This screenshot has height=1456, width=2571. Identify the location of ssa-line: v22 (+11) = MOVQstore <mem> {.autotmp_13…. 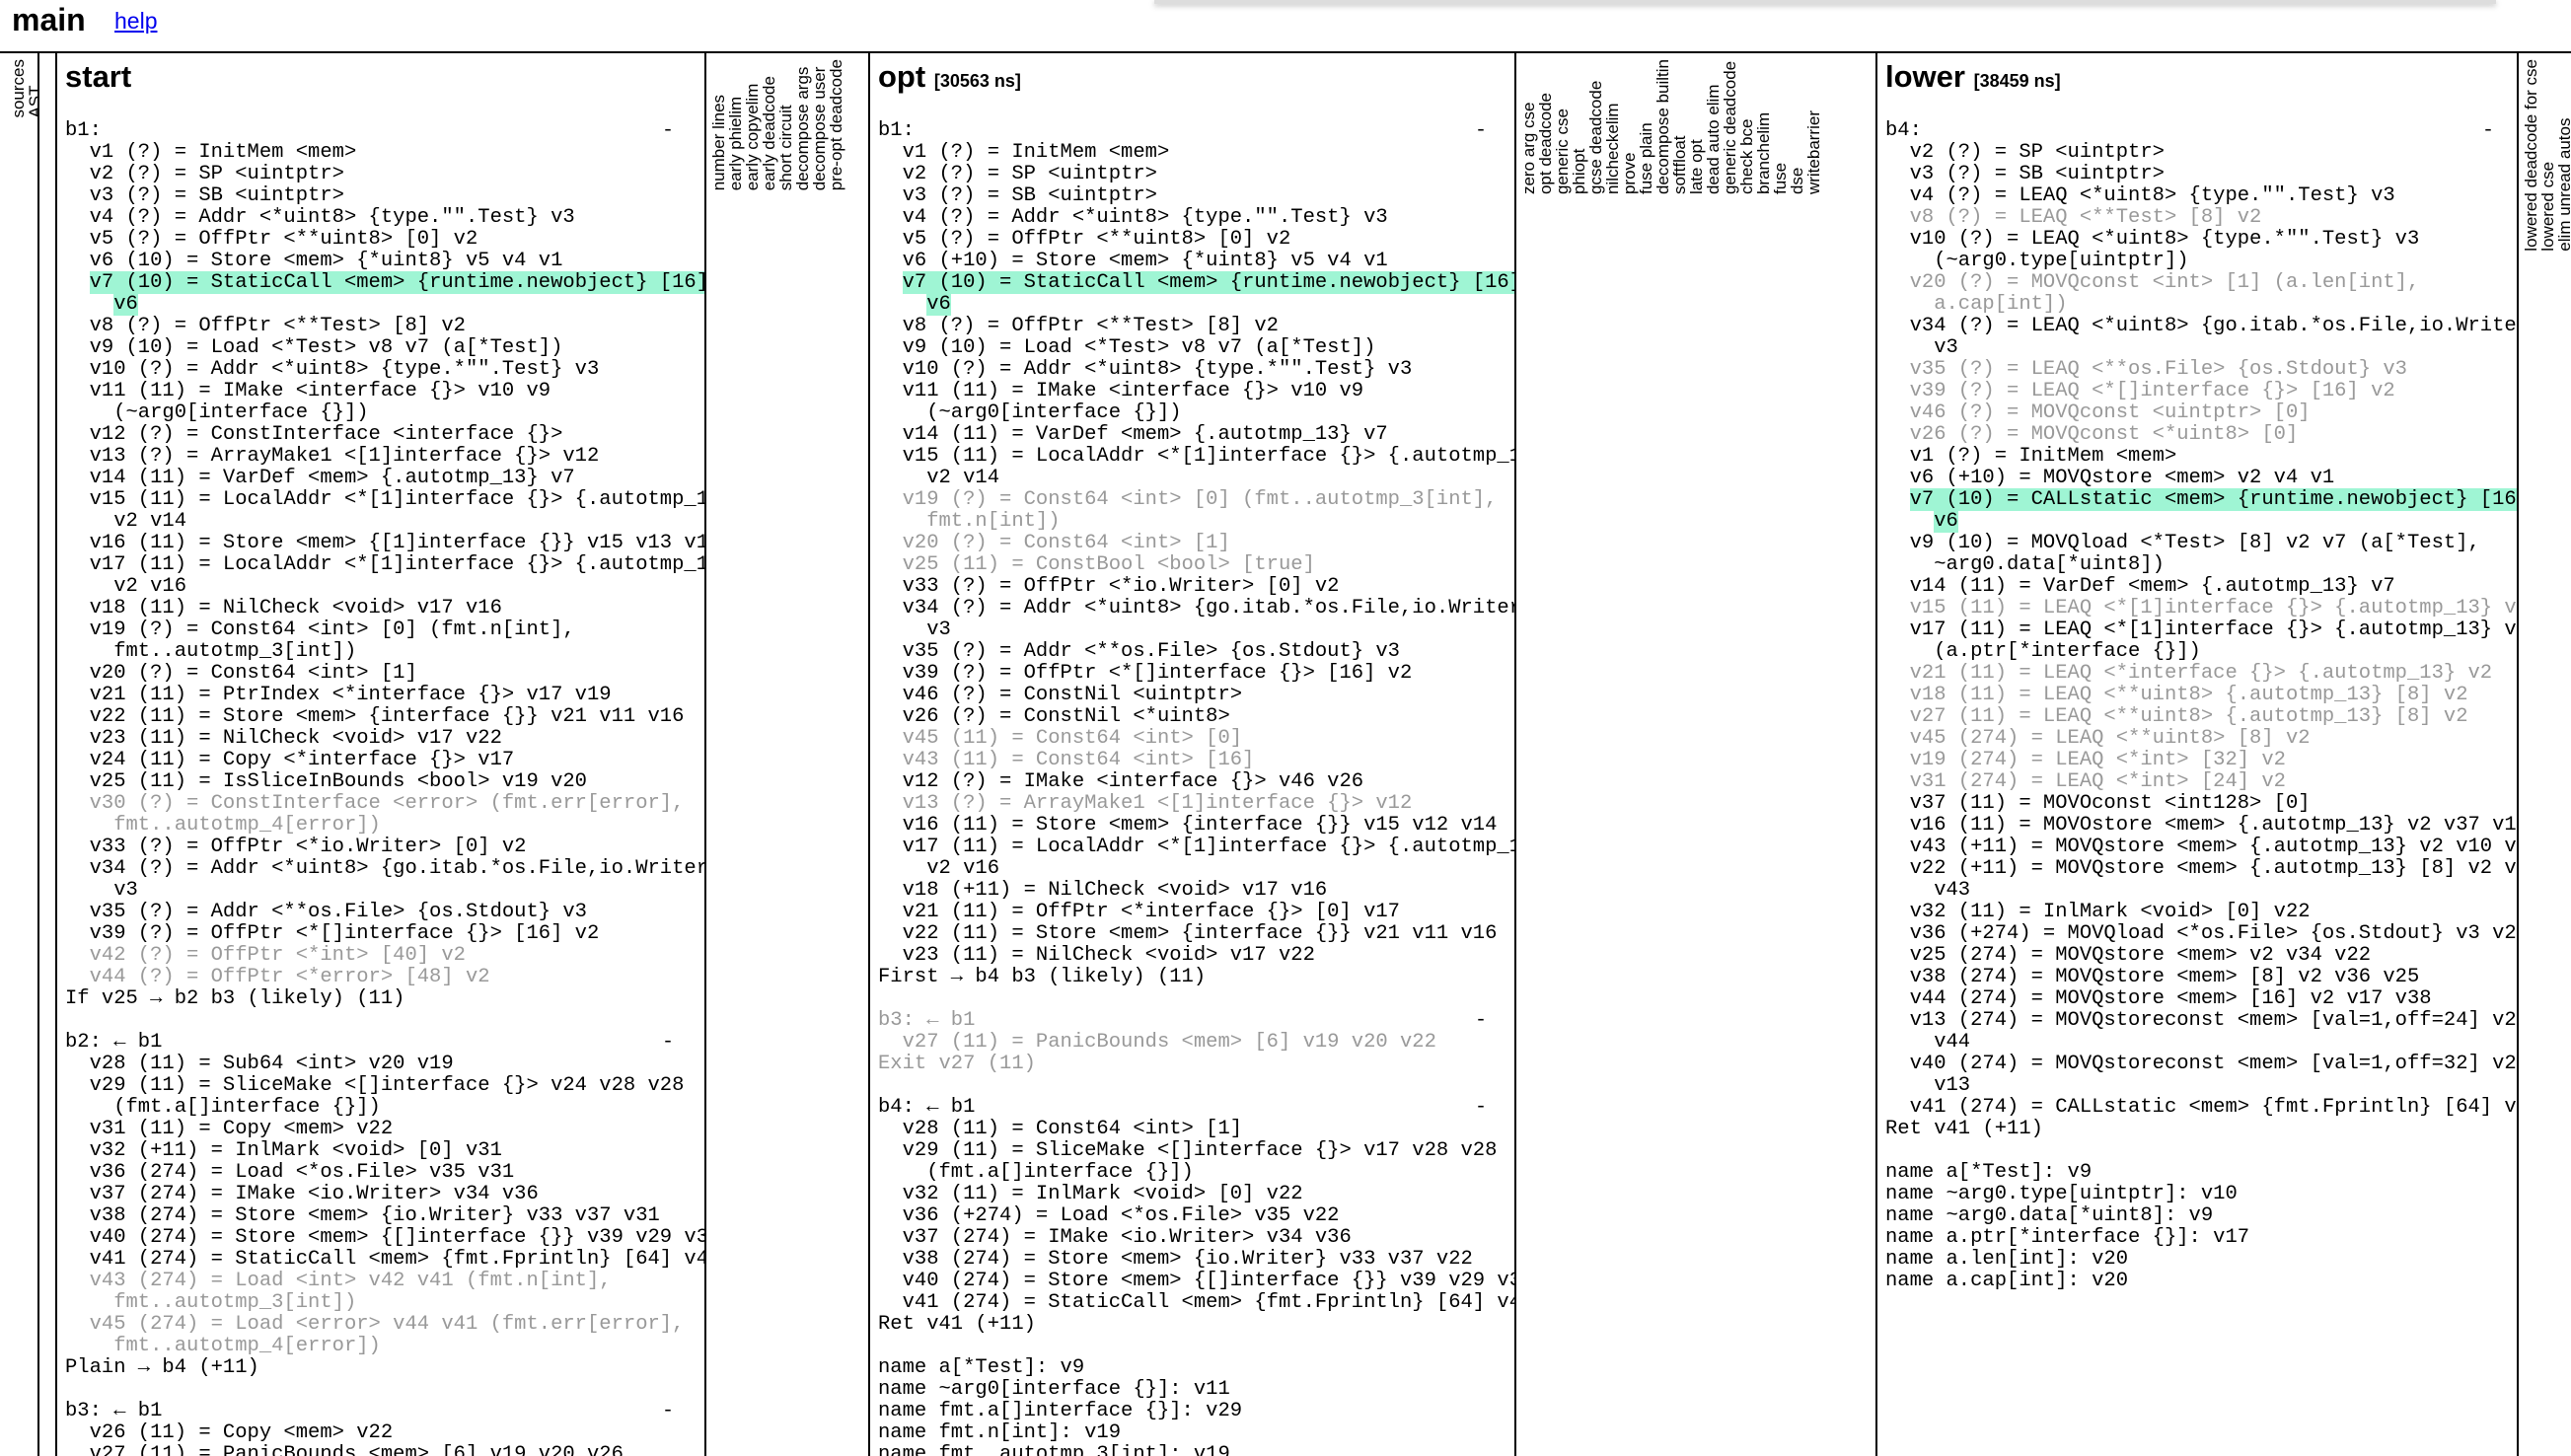
(2202, 868).